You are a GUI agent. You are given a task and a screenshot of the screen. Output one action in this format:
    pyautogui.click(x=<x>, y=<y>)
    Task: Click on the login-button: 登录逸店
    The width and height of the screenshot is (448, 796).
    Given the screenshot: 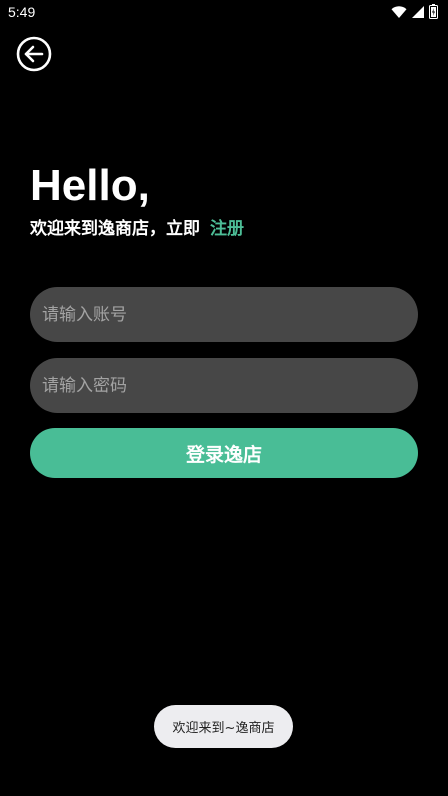 What is the action you would take?
    pyautogui.click(x=224, y=453)
    